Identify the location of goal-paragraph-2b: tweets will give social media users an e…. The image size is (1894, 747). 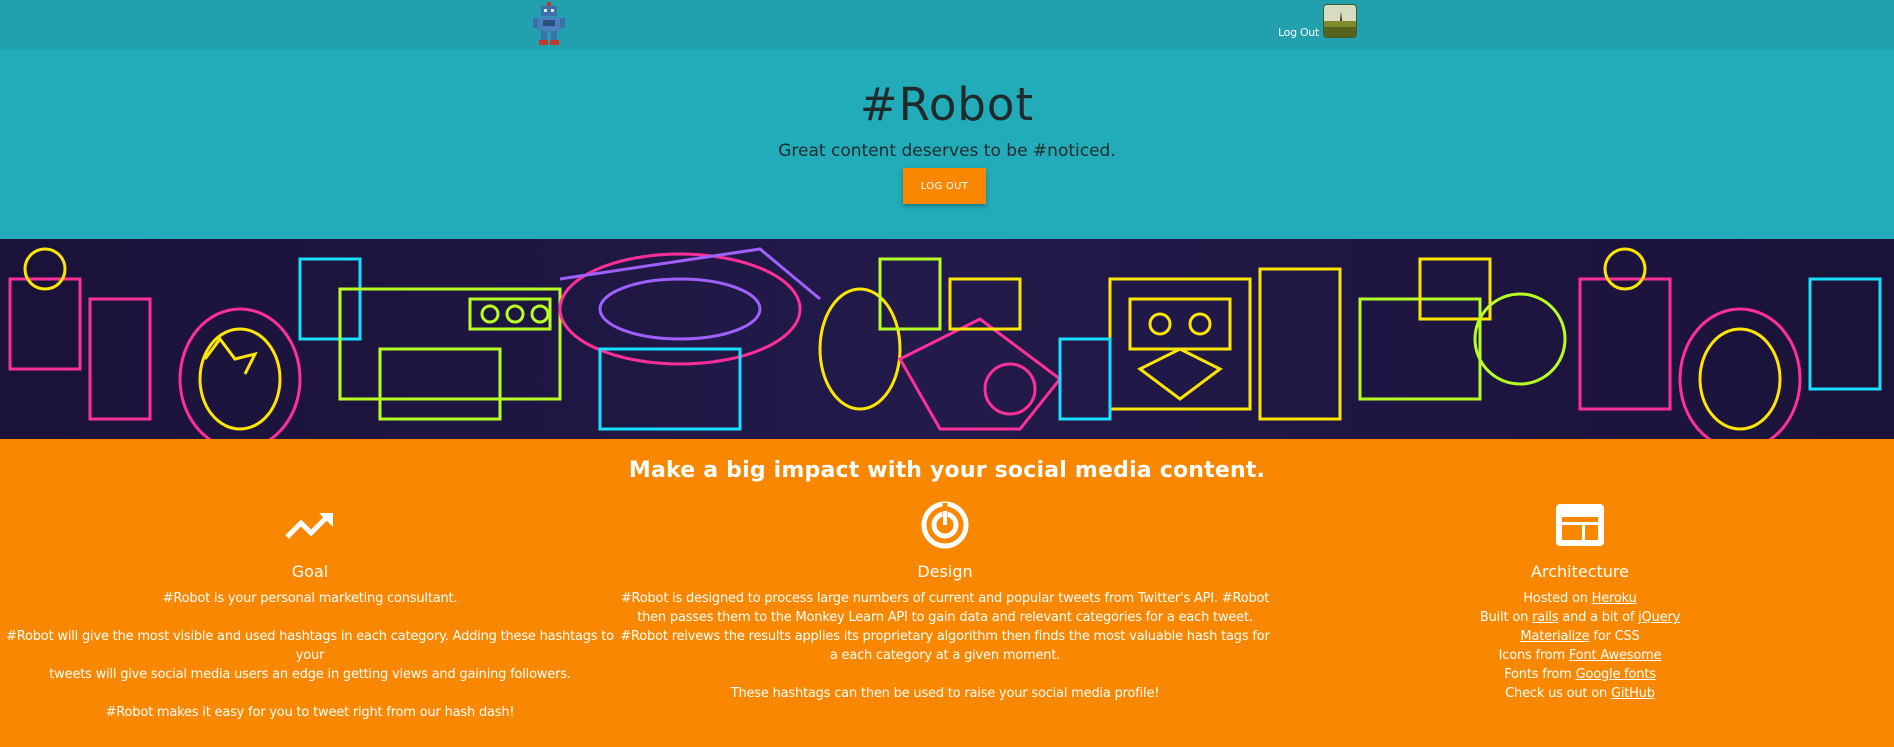
(310, 674).